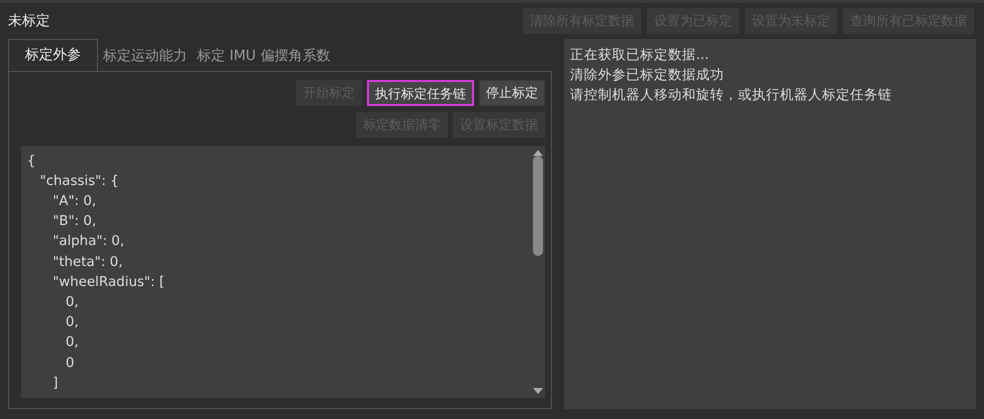 This screenshot has width=984, height=419. I want to click on log-line: 清除外参已标定数据成功, so click(647, 75).